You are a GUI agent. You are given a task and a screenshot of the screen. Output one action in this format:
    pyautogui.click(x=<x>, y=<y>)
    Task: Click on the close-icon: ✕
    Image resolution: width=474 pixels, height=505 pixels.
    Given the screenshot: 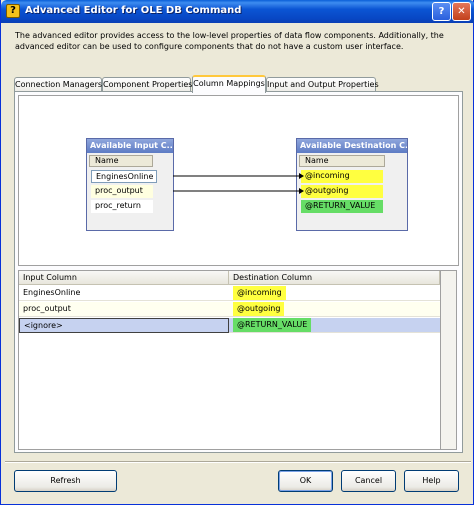 What is the action you would take?
    pyautogui.click(x=461, y=11)
    